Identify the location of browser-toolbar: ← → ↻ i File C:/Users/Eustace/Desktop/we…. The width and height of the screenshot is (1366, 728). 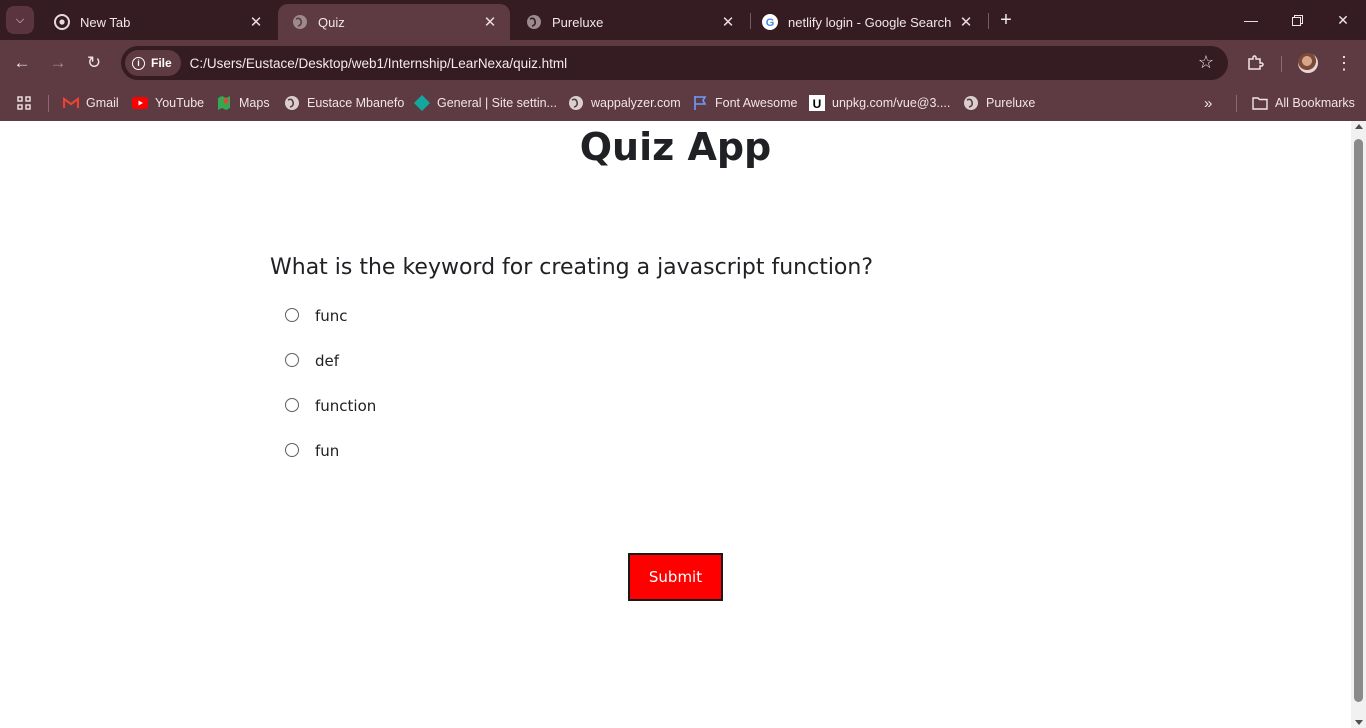
(683, 63).